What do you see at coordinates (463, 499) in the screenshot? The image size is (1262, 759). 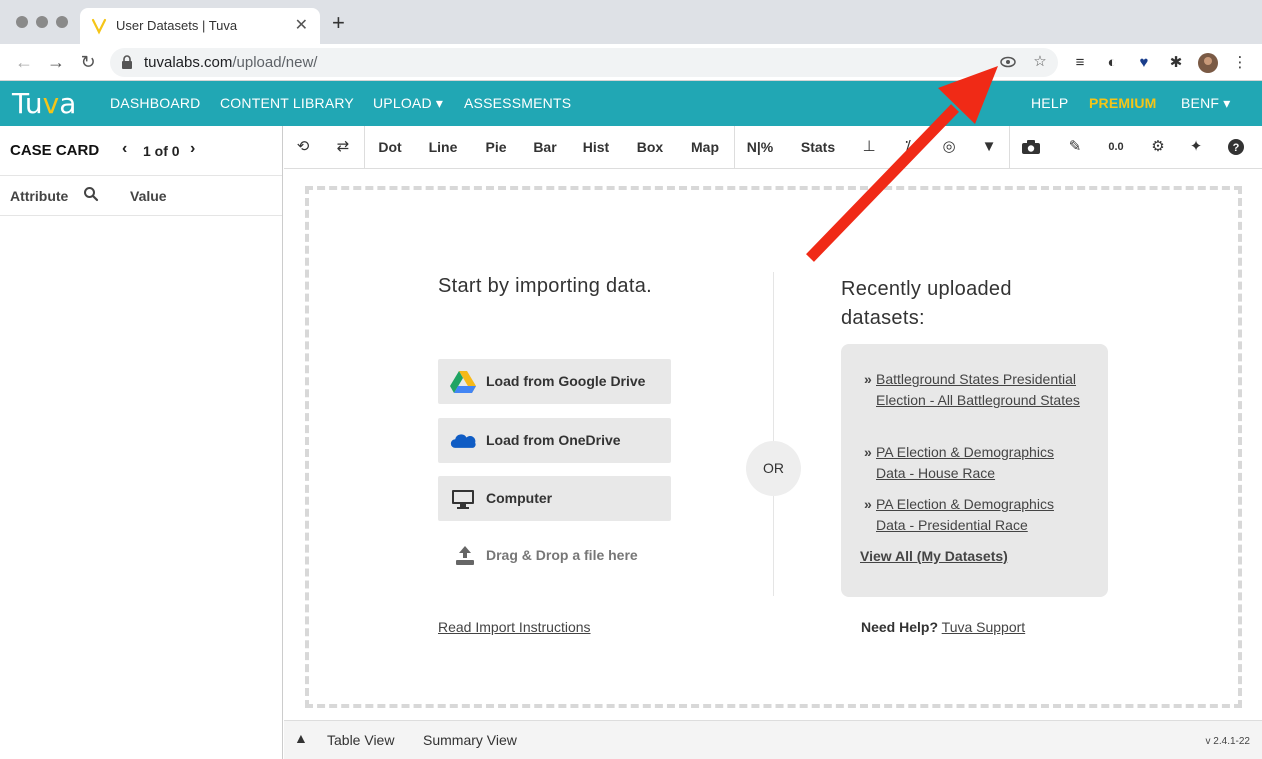 I see `monitor-icon` at bounding box center [463, 499].